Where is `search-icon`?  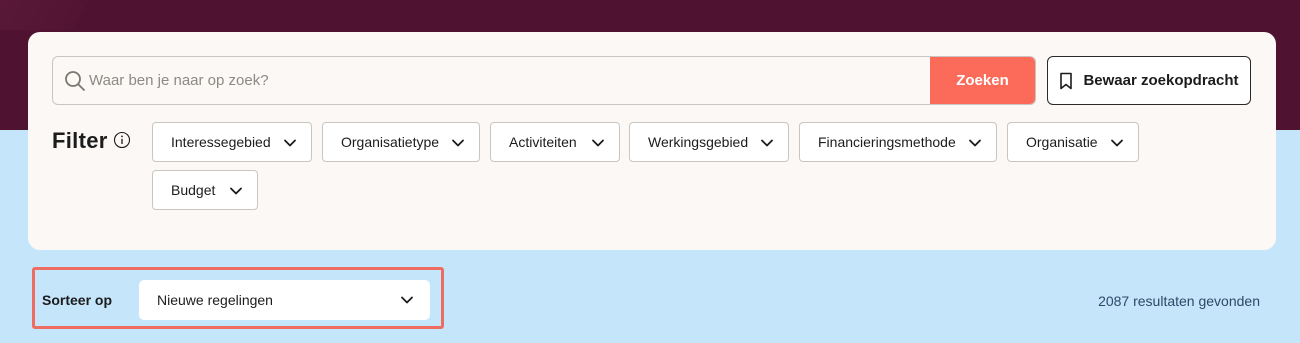 search-icon is located at coordinates (75, 81).